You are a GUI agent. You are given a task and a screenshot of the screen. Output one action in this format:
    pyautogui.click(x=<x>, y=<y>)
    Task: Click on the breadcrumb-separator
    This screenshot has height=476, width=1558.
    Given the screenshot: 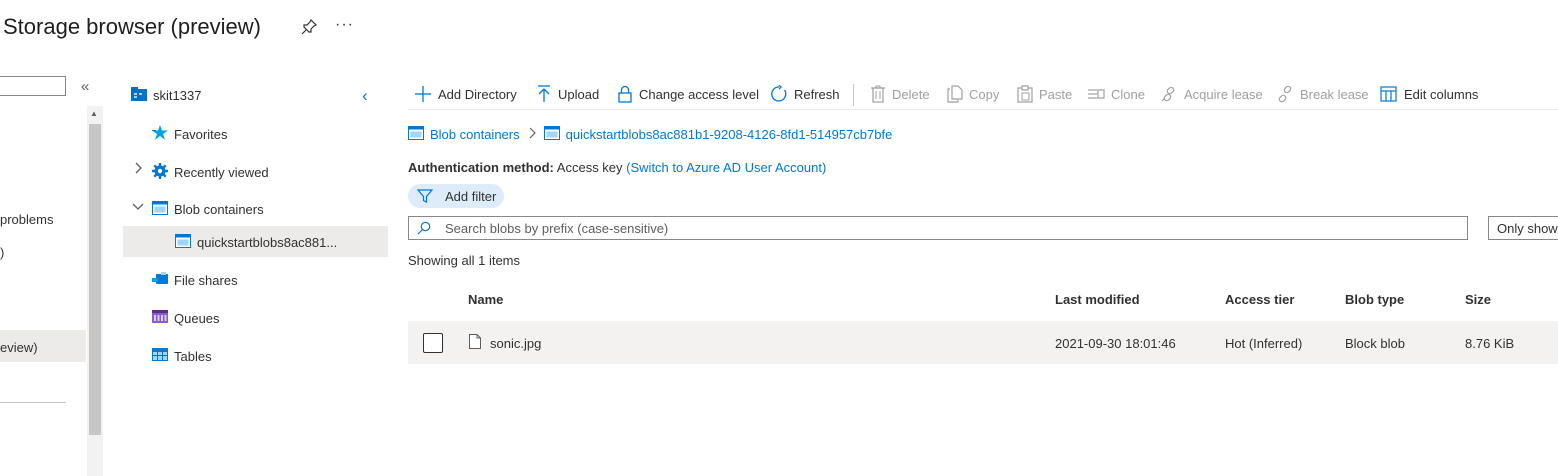 What is the action you would take?
    pyautogui.click(x=532, y=134)
    